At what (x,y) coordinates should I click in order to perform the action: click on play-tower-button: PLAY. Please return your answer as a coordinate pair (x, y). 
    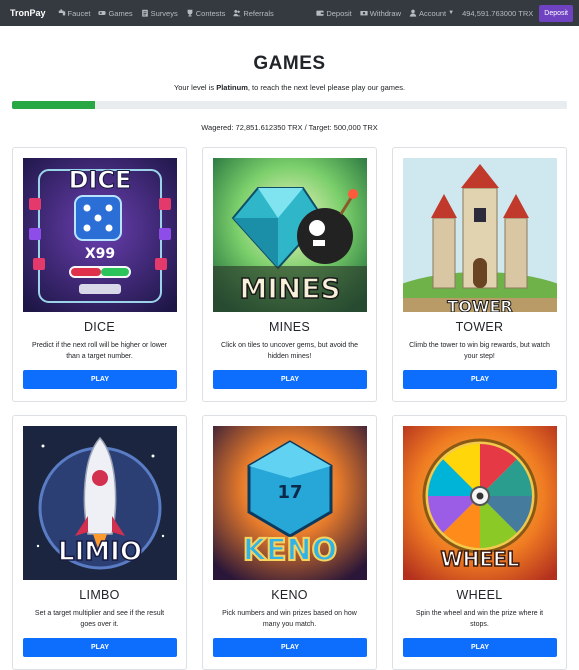
    Looking at the image, I should click on (480, 379).